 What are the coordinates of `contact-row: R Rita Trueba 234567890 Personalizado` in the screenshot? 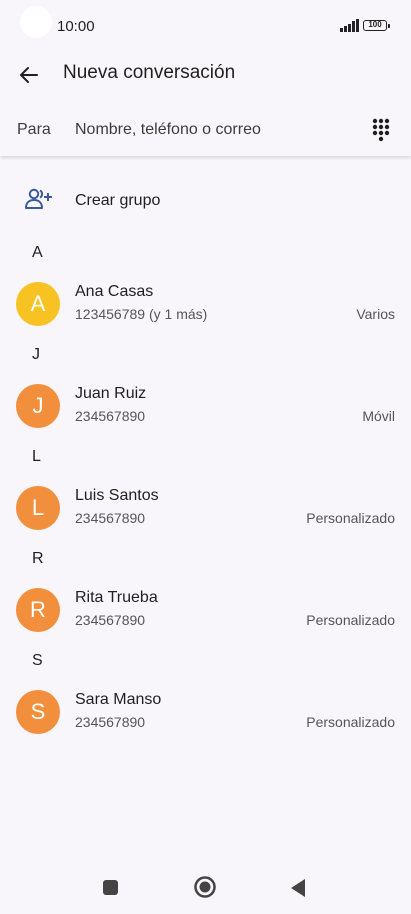 It's located at (205, 610).